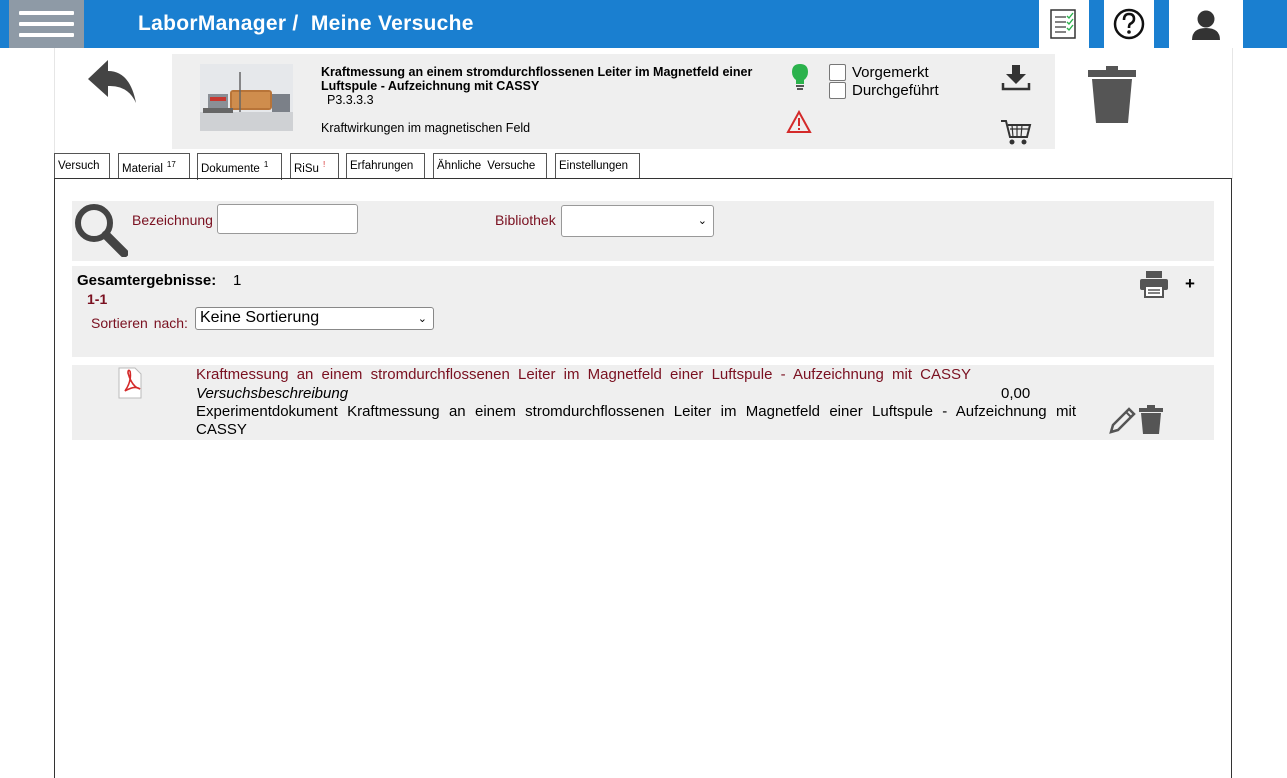 The image size is (1287, 778). I want to click on edit-icon, so click(1122, 420).